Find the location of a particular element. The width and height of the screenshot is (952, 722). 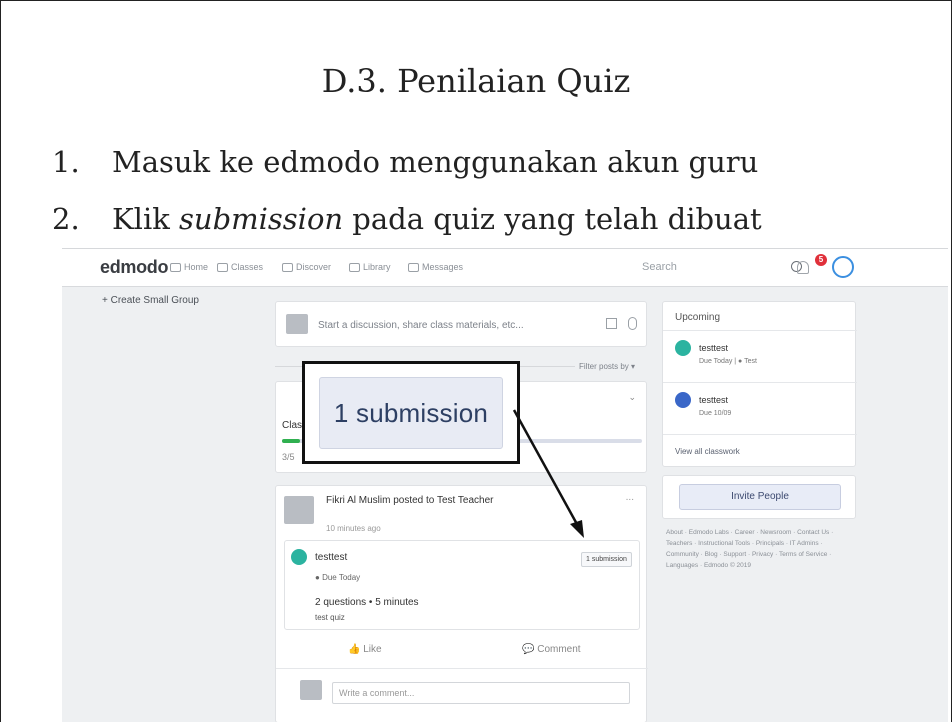

upcoming-header: Upcoming is located at coordinates (698, 317).